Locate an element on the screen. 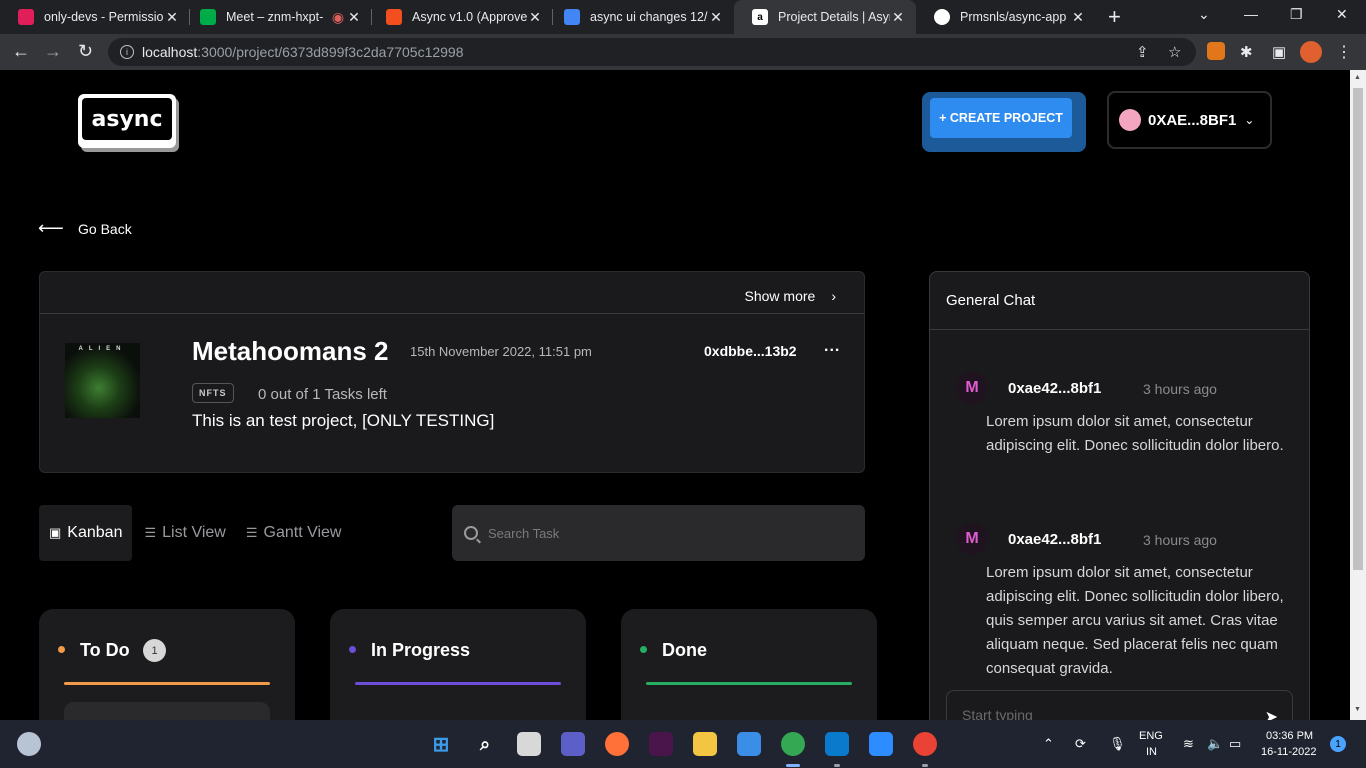  chevron-right-icon: › is located at coordinates (833, 296).